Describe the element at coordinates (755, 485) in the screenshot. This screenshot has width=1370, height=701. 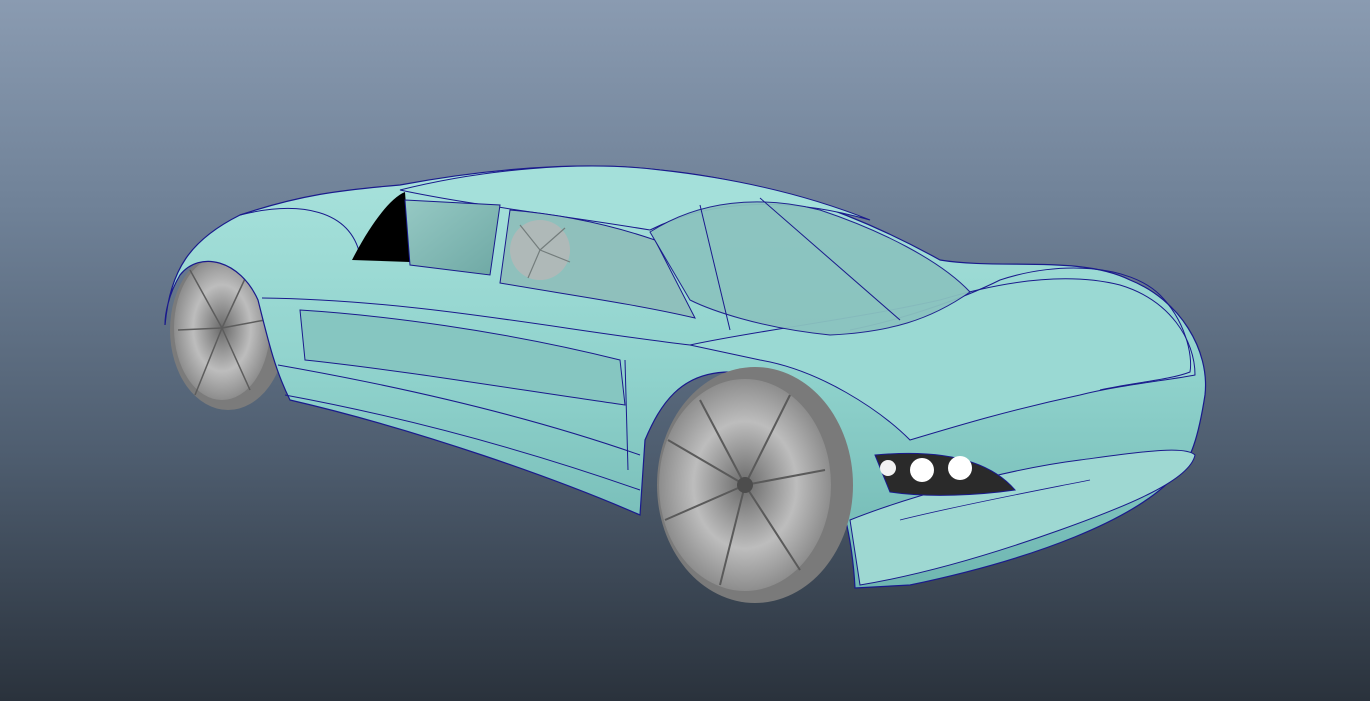
I see `front-wheel` at that location.